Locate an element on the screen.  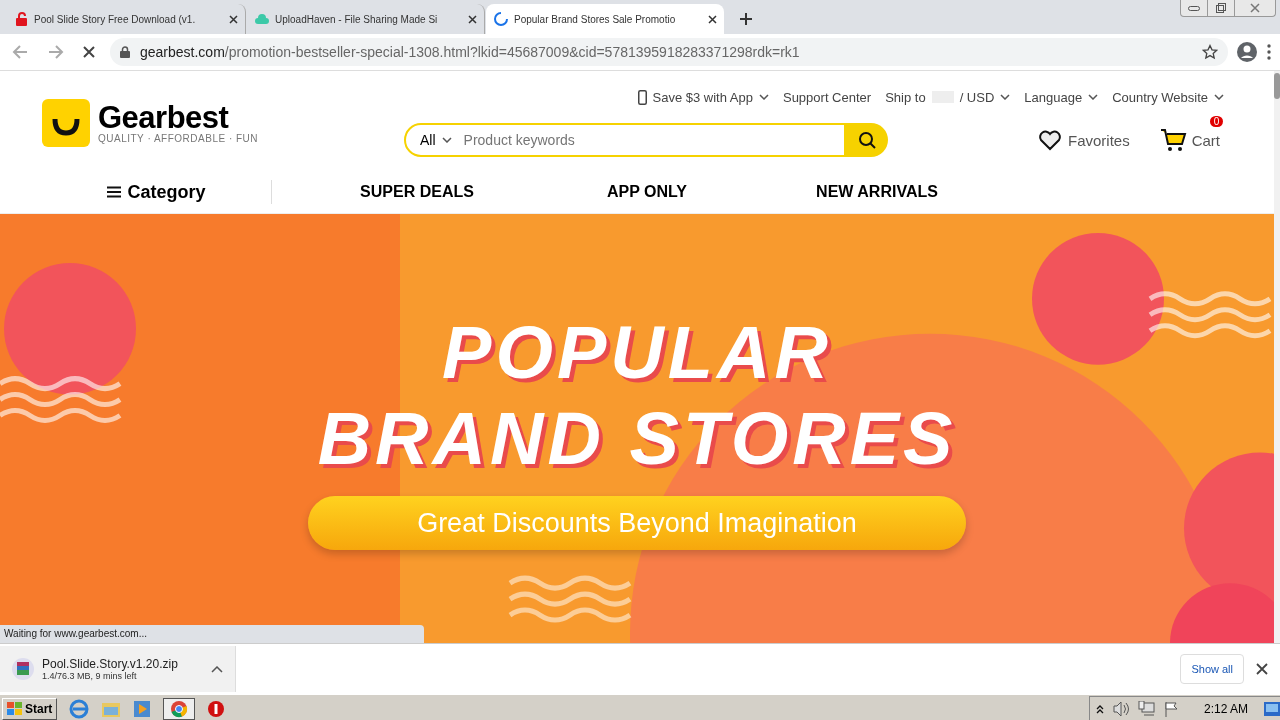
banner-title: BRAND STORES is located at coordinates (637, 439).